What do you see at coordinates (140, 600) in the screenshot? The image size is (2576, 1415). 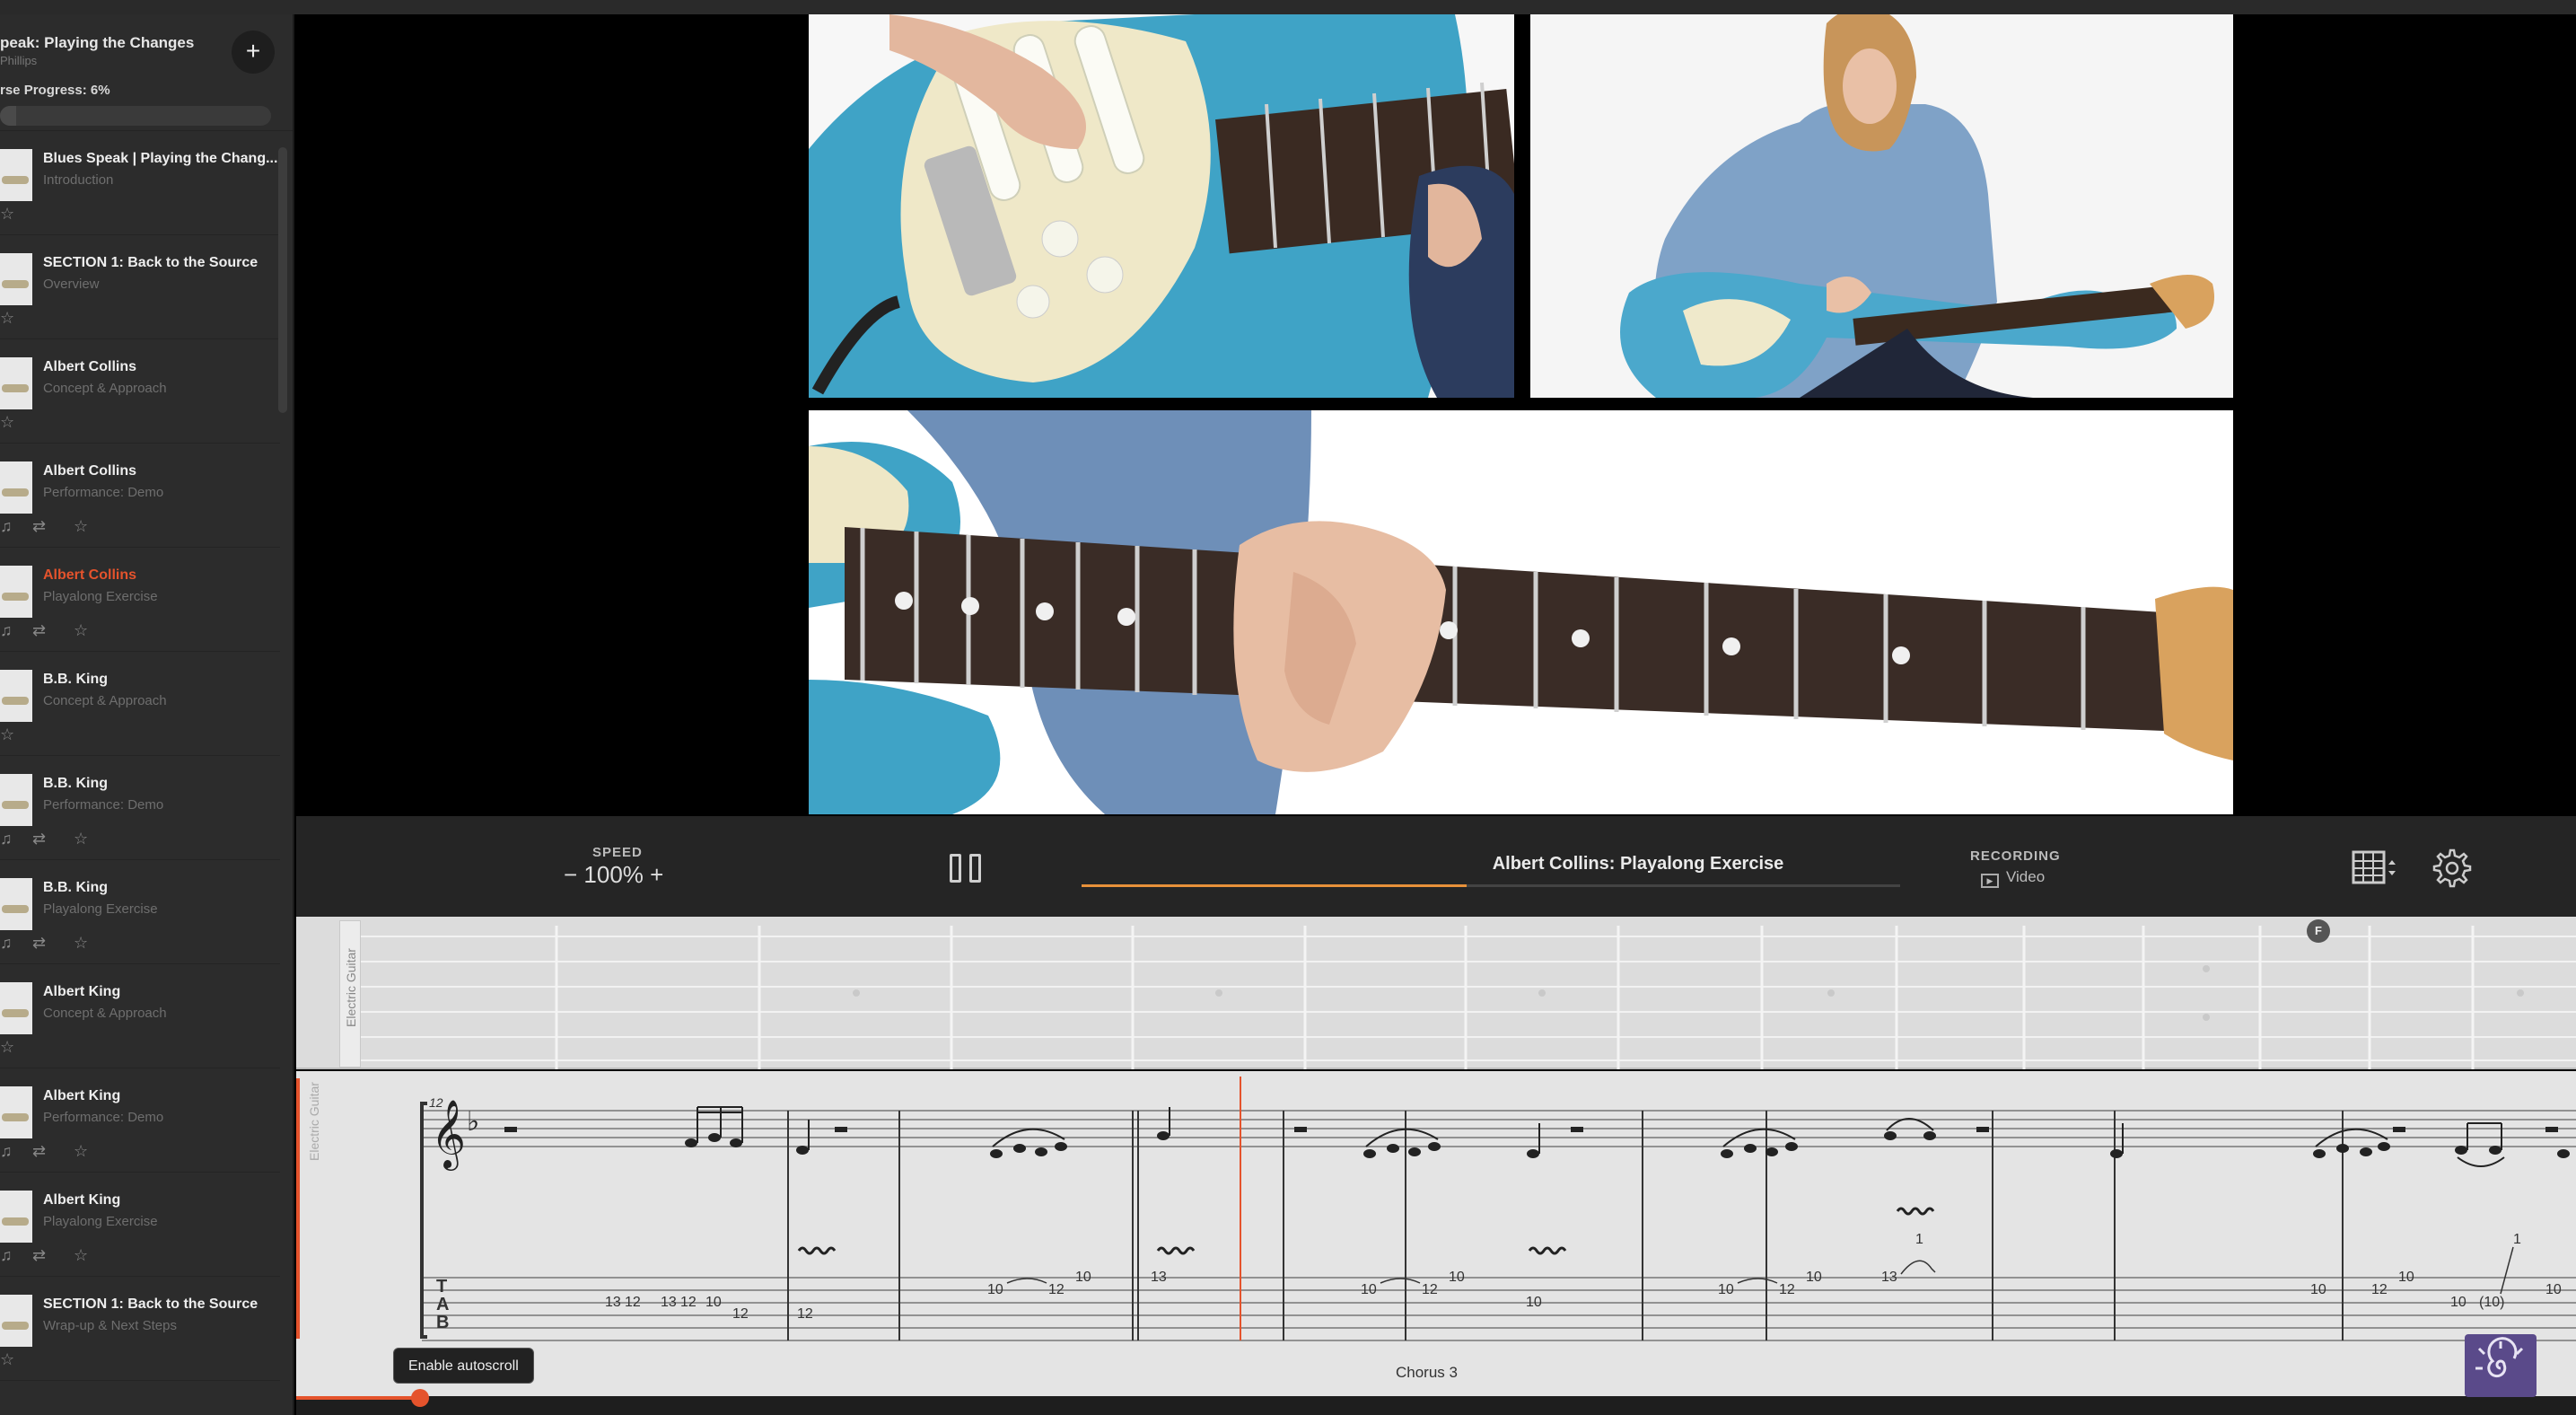 I see `lesson-item: Albert Collins Playalong Exercise ♫ ⇄ ☆` at bounding box center [140, 600].